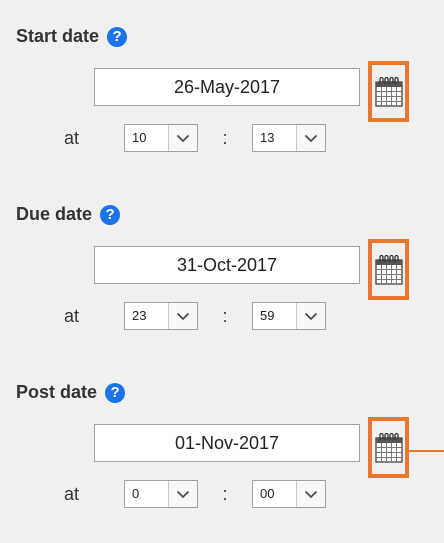 This screenshot has width=444, height=543. I want to click on post-hour-select: 0, so click(161, 494).